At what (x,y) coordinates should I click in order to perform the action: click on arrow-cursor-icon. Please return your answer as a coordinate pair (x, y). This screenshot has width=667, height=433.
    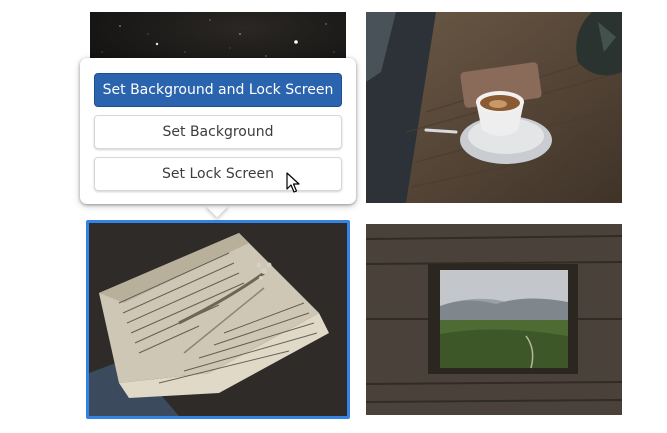
    Looking at the image, I should click on (293, 182).